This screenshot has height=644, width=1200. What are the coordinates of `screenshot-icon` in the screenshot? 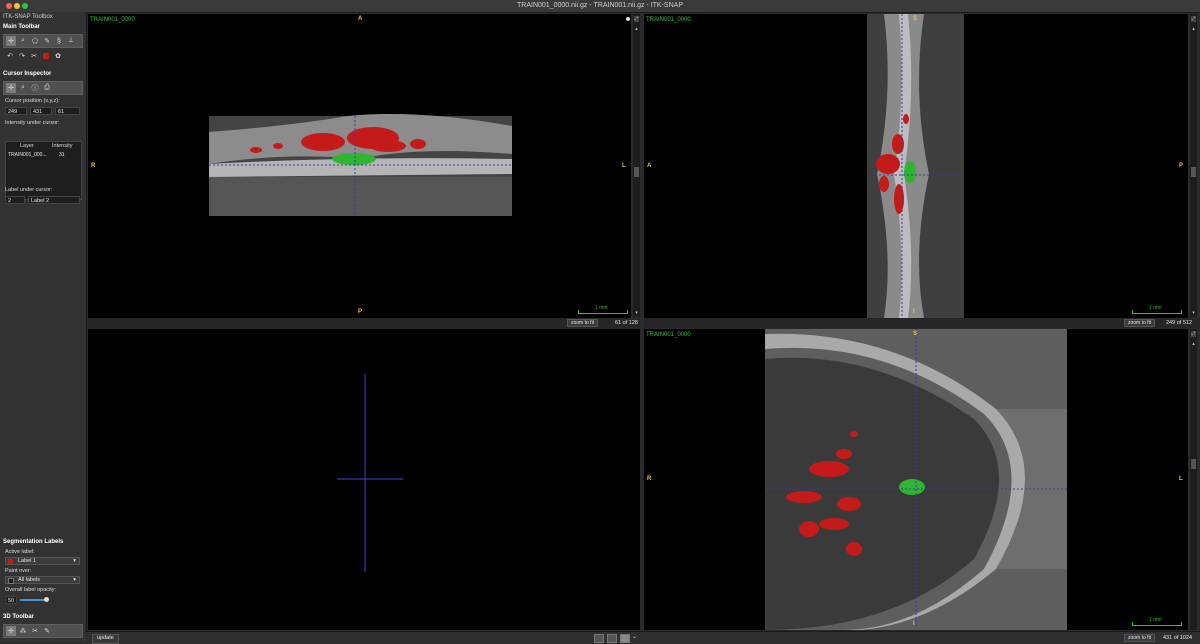 It's located at (625, 638).